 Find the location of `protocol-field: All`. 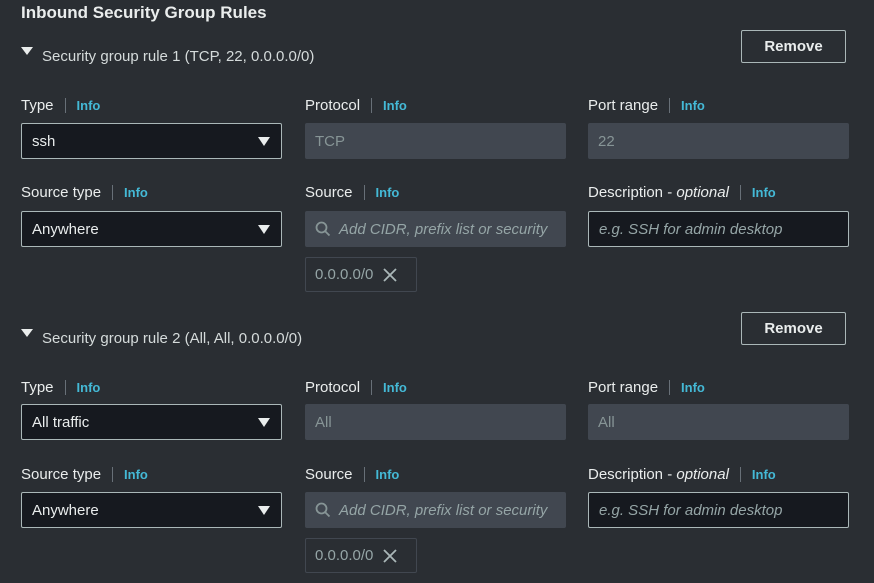

protocol-field: All is located at coordinates (435, 422).